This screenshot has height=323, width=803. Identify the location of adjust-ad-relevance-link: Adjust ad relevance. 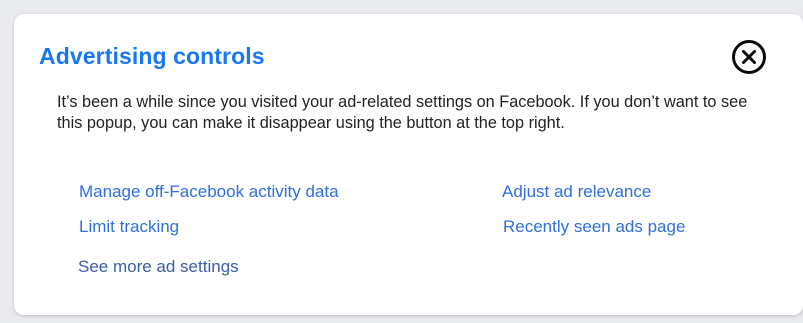
(576, 192).